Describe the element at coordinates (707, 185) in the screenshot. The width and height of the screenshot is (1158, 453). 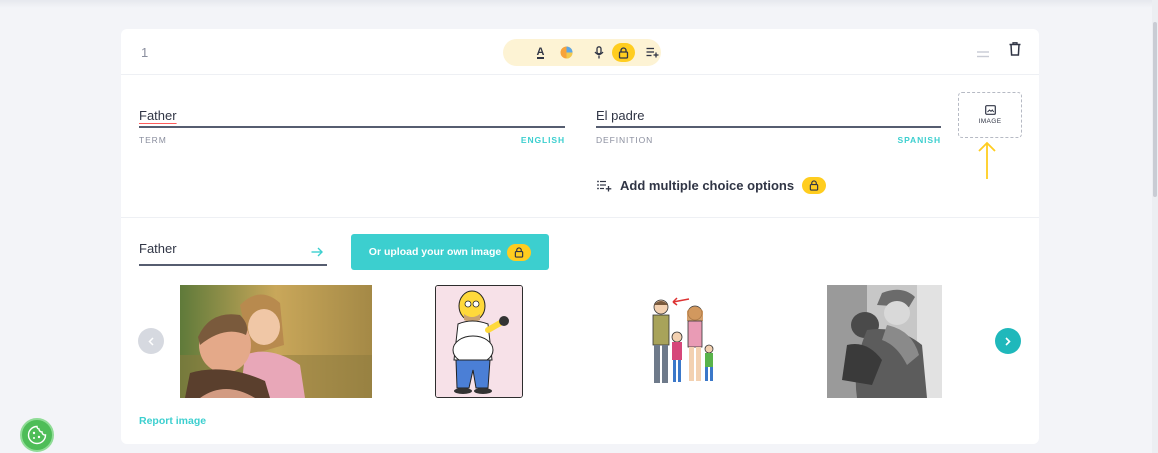
I see `add-options-label: Add multiple choice options` at that location.